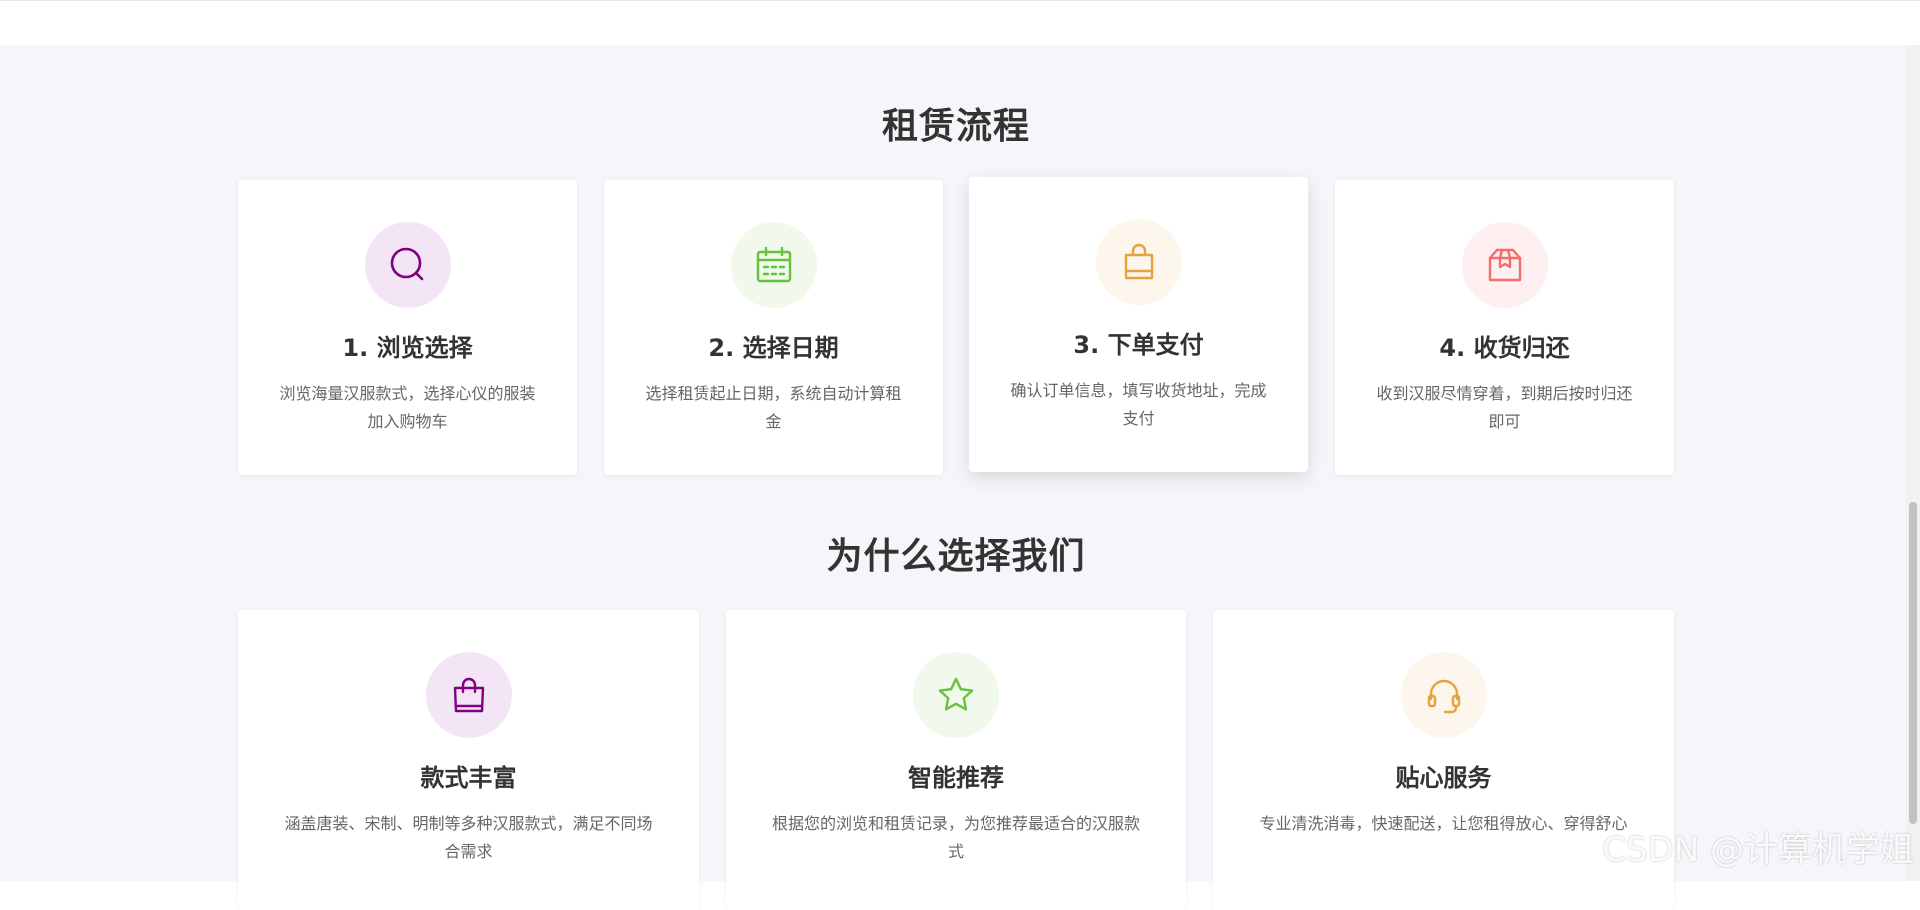 Image resolution: width=1920 pixels, height=910 pixels. Describe the element at coordinates (1138, 262) in the screenshot. I see `shopping-bag-icon` at that location.